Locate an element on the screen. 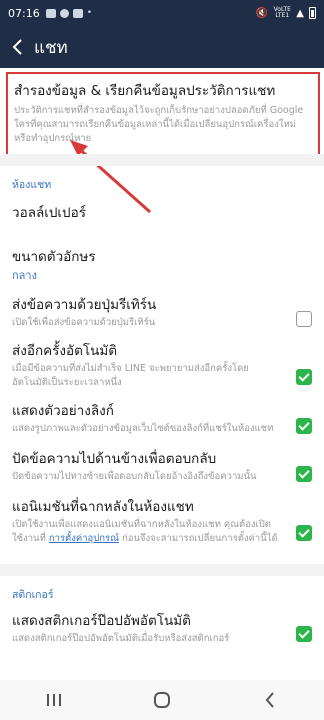  section-sticker: สติกเกอร์ is located at coordinates (33, 595).